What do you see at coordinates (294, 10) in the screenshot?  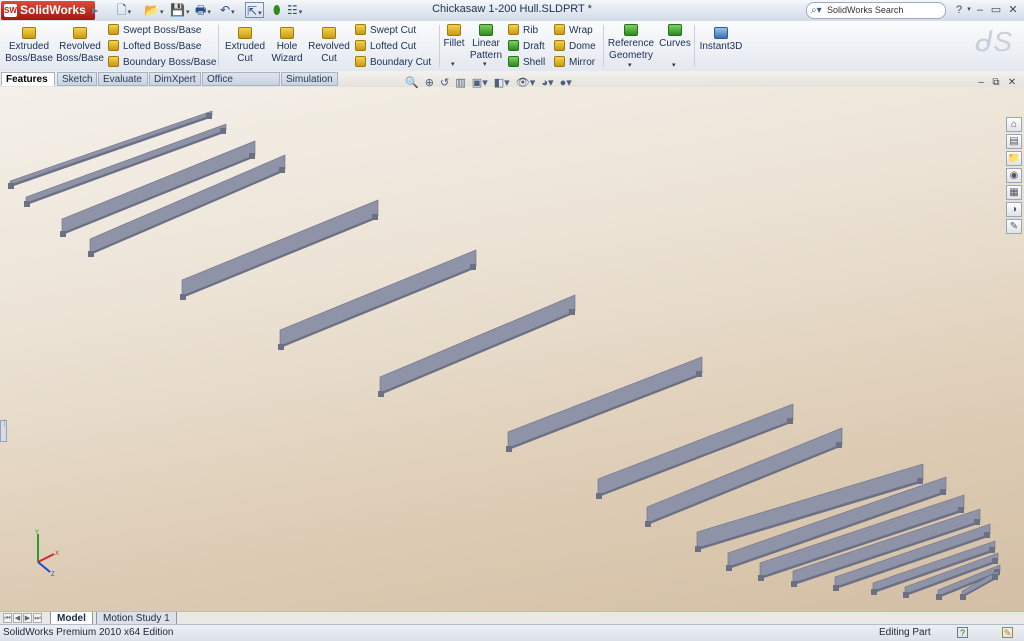 I see `options-icon: ☷▾` at bounding box center [294, 10].